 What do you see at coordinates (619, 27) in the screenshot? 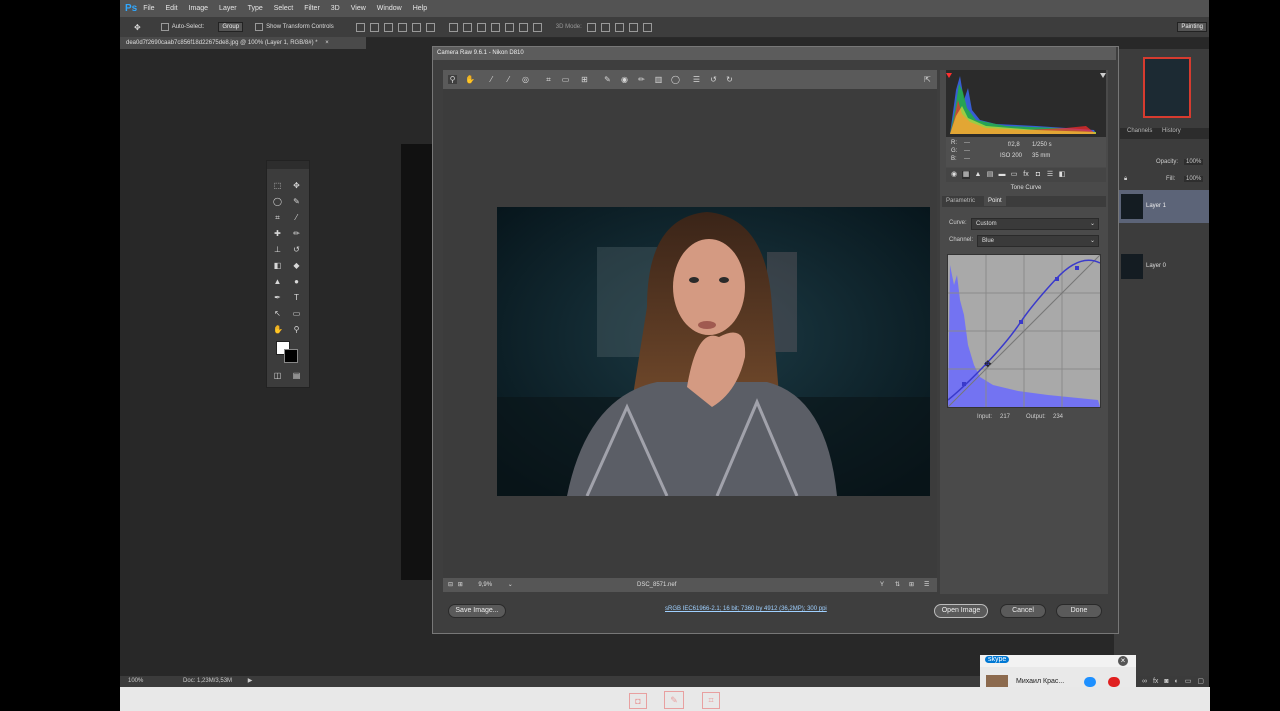
I see `3d-drag-icon` at bounding box center [619, 27].